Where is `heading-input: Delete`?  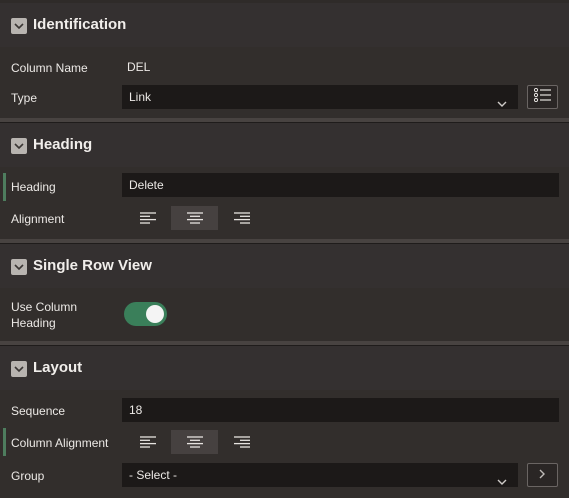
heading-input: Delete is located at coordinates (340, 185).